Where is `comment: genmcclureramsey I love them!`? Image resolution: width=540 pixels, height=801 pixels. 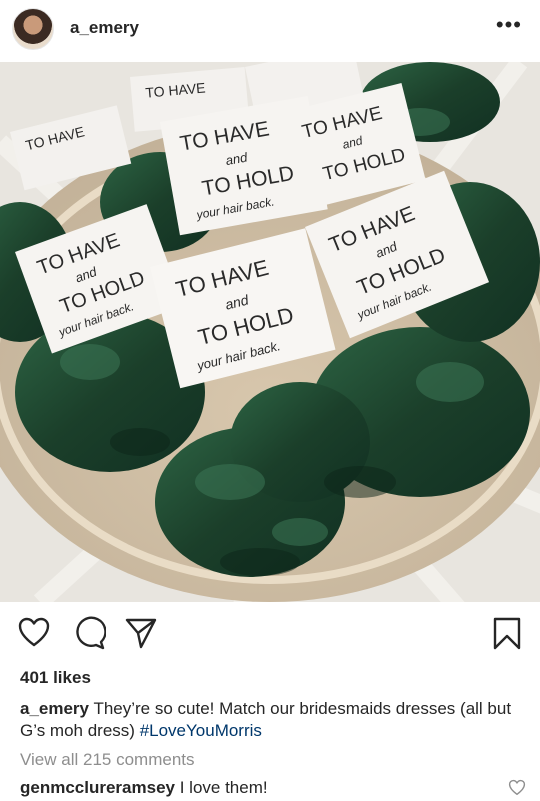 comment: genmcclureramsey I love them! is located at coordinates (144, 788).